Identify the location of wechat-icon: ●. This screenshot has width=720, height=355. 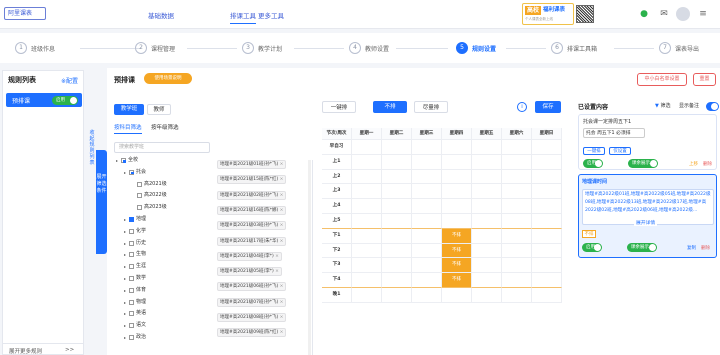
(644, 14).